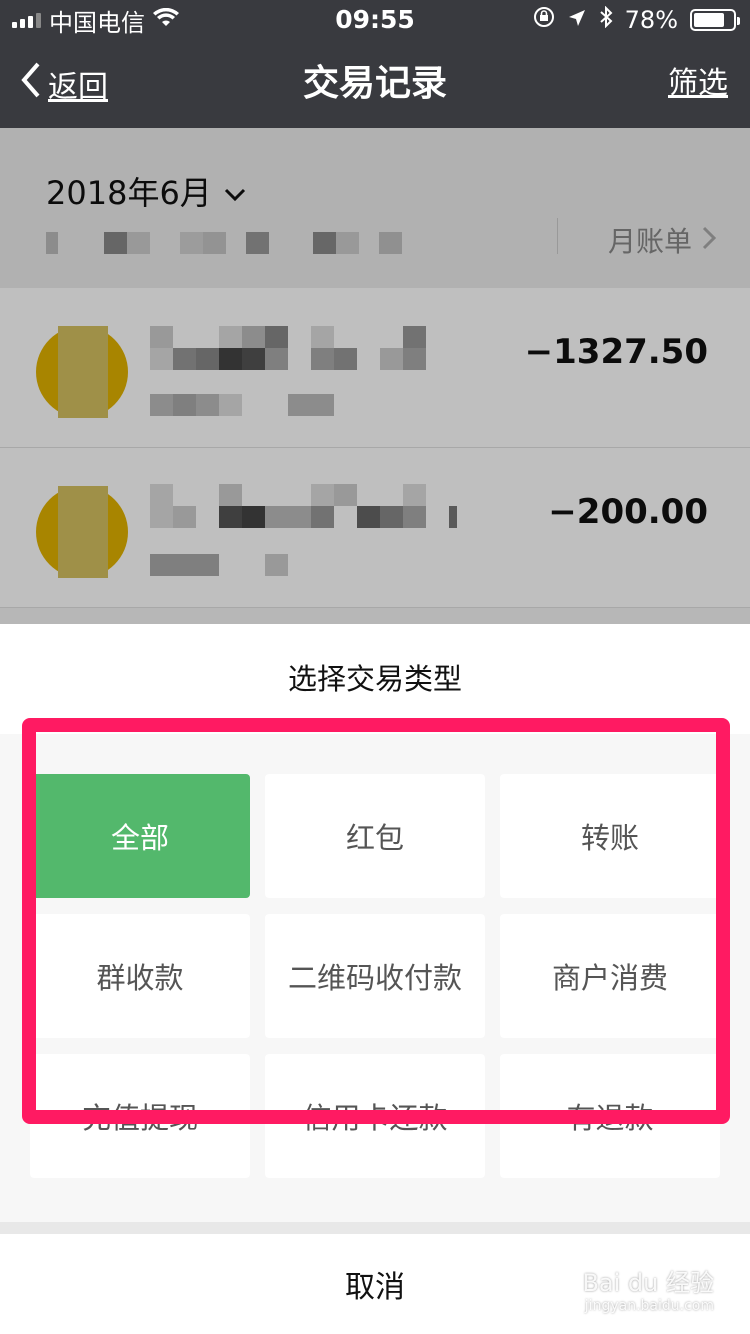 The height and width of the screenshot is (1334, 750). Describe the element at coordinates (544, 20) in the screenshot. I see `rotation-lock-icon` at that location.